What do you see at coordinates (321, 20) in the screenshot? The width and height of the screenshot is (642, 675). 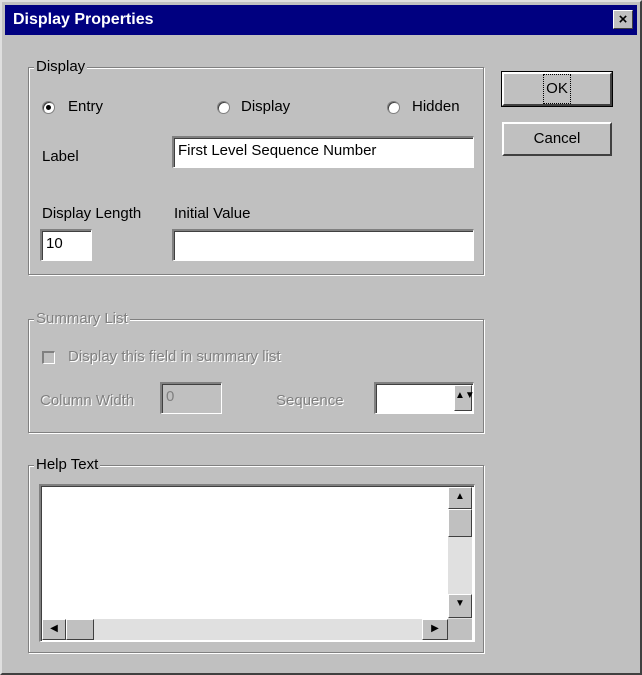 I see `title-bar: Display Properties ×` at bounding box center [321, 20].